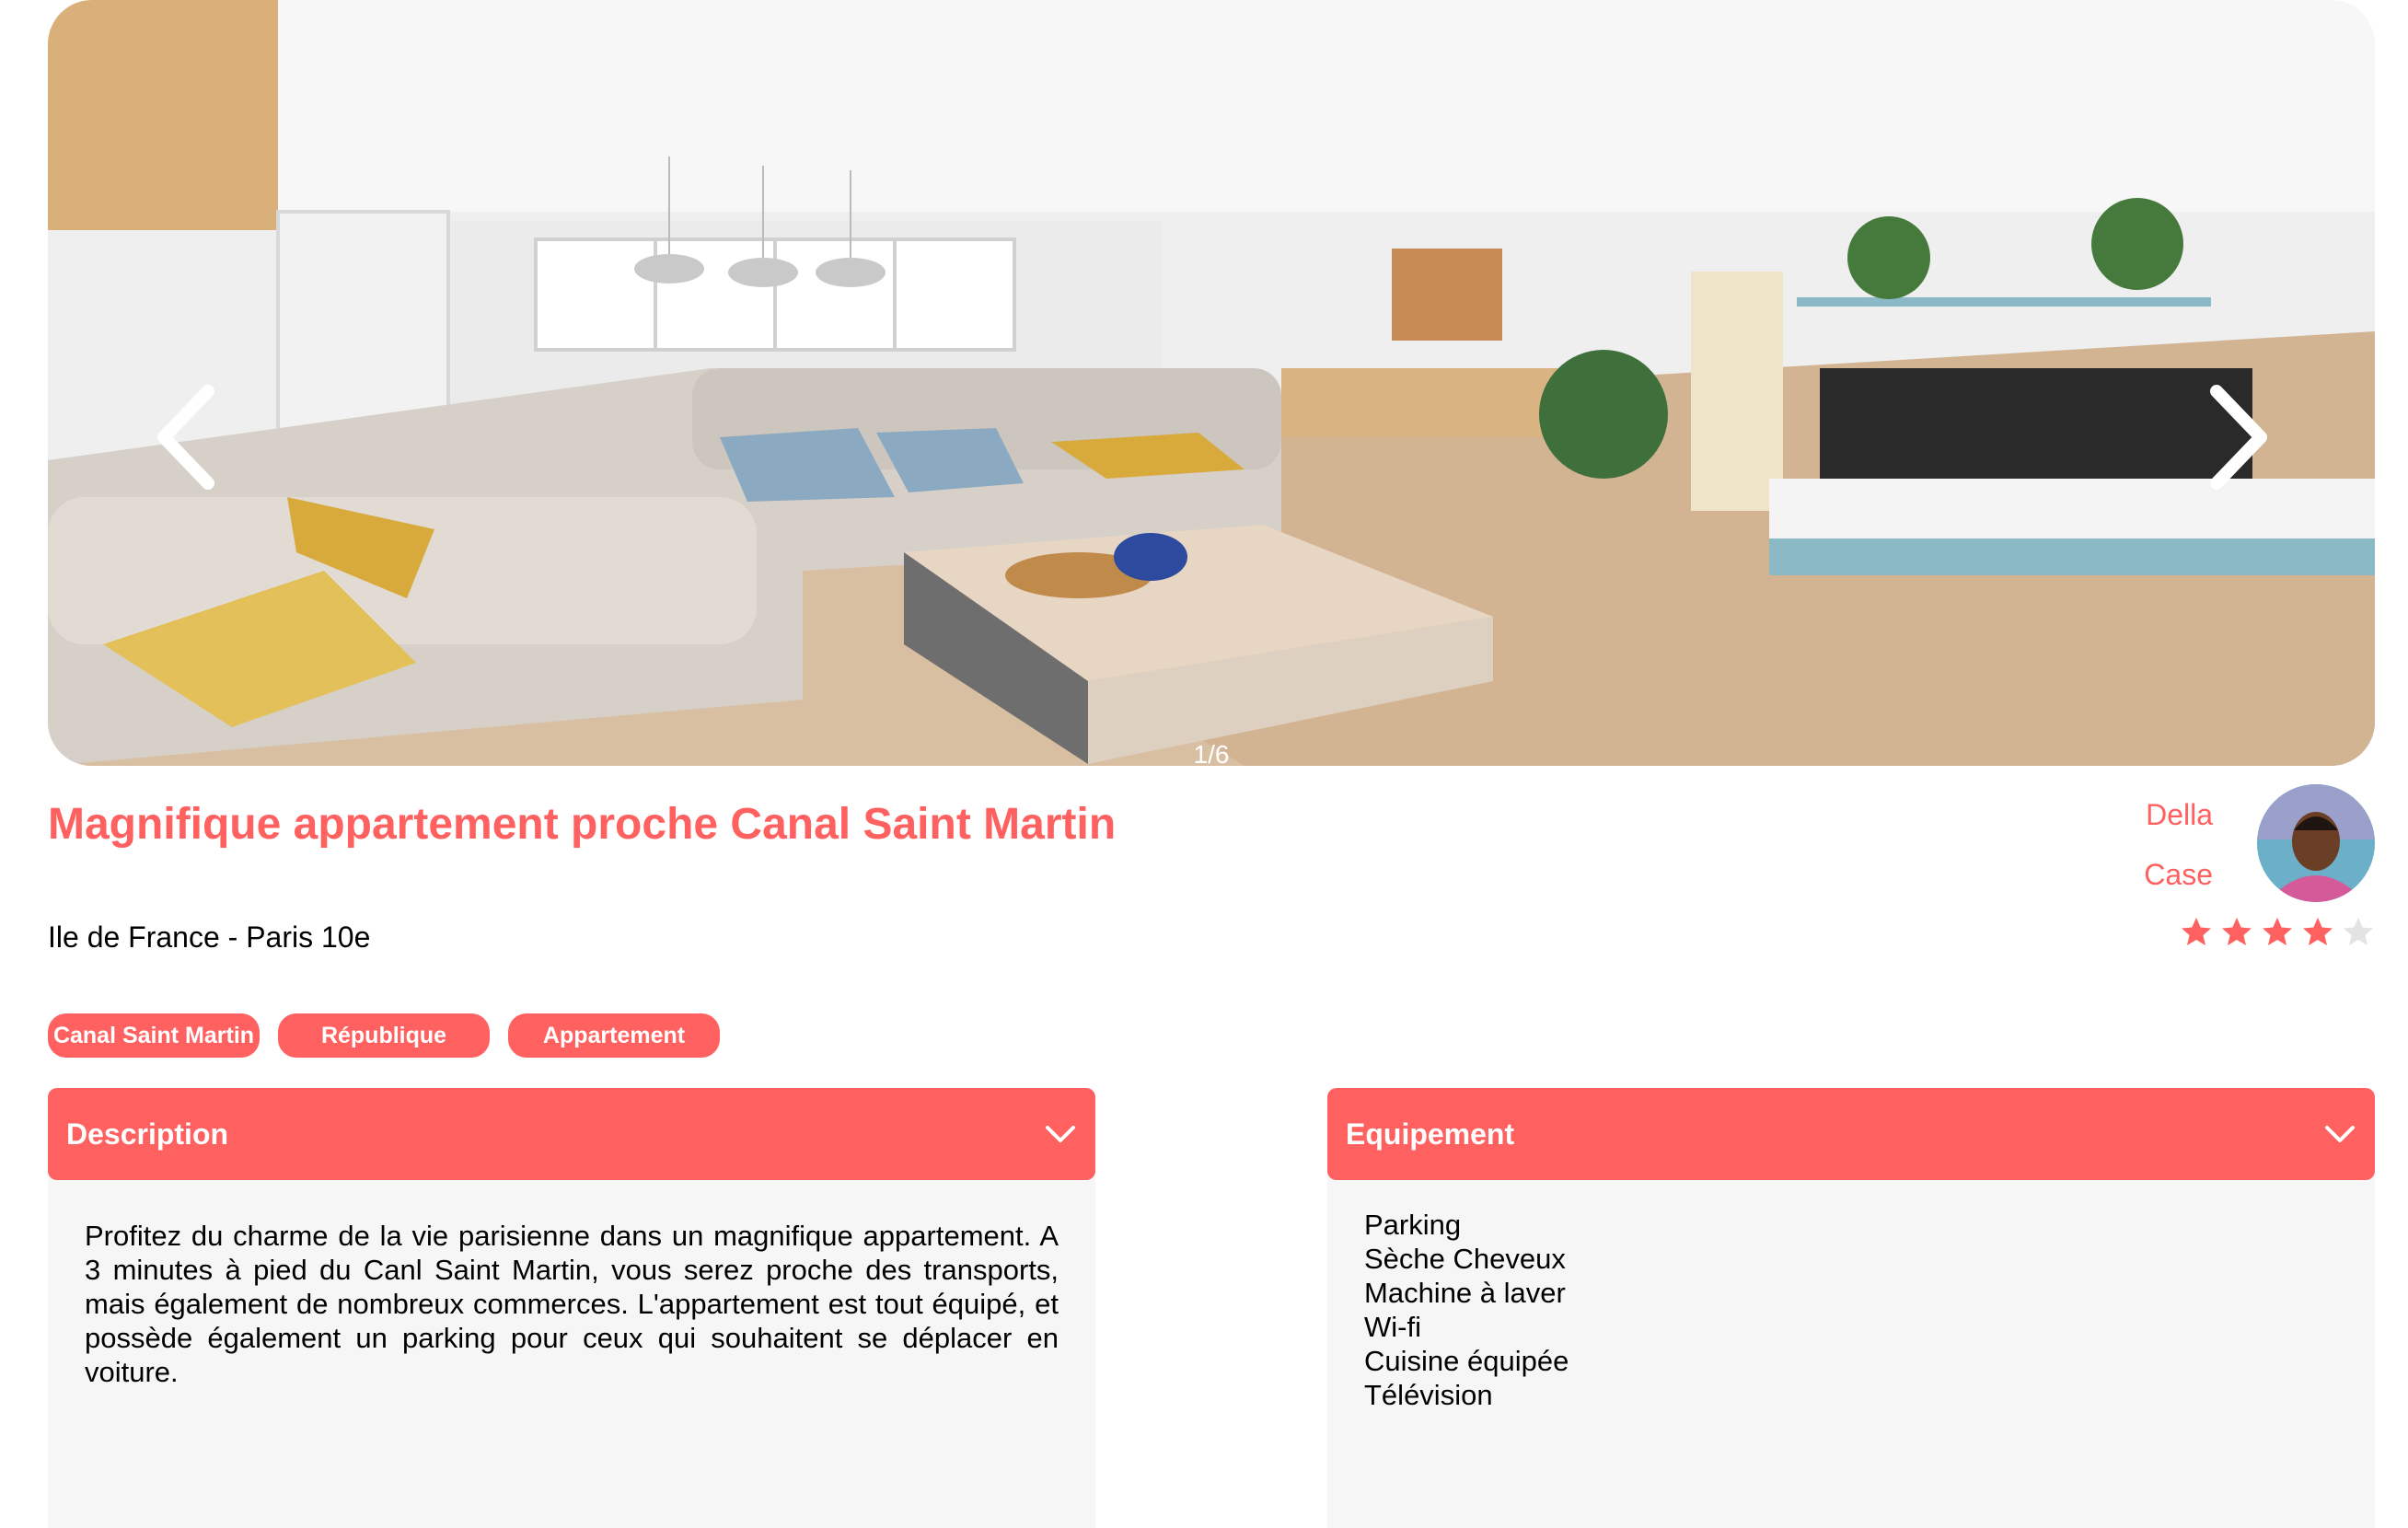  I want to click on chevron-right-icon, so click(2238, 437).